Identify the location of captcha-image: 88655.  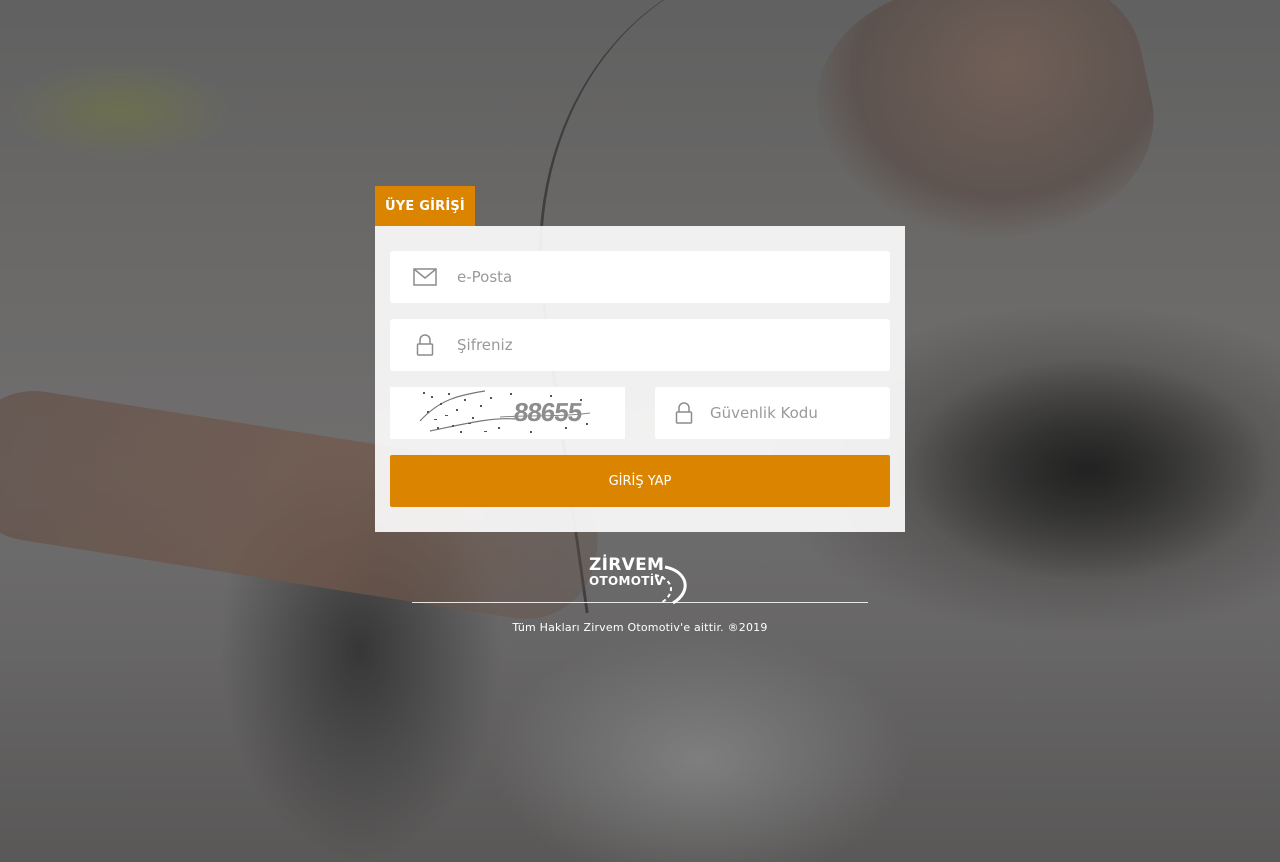
(507, 413).